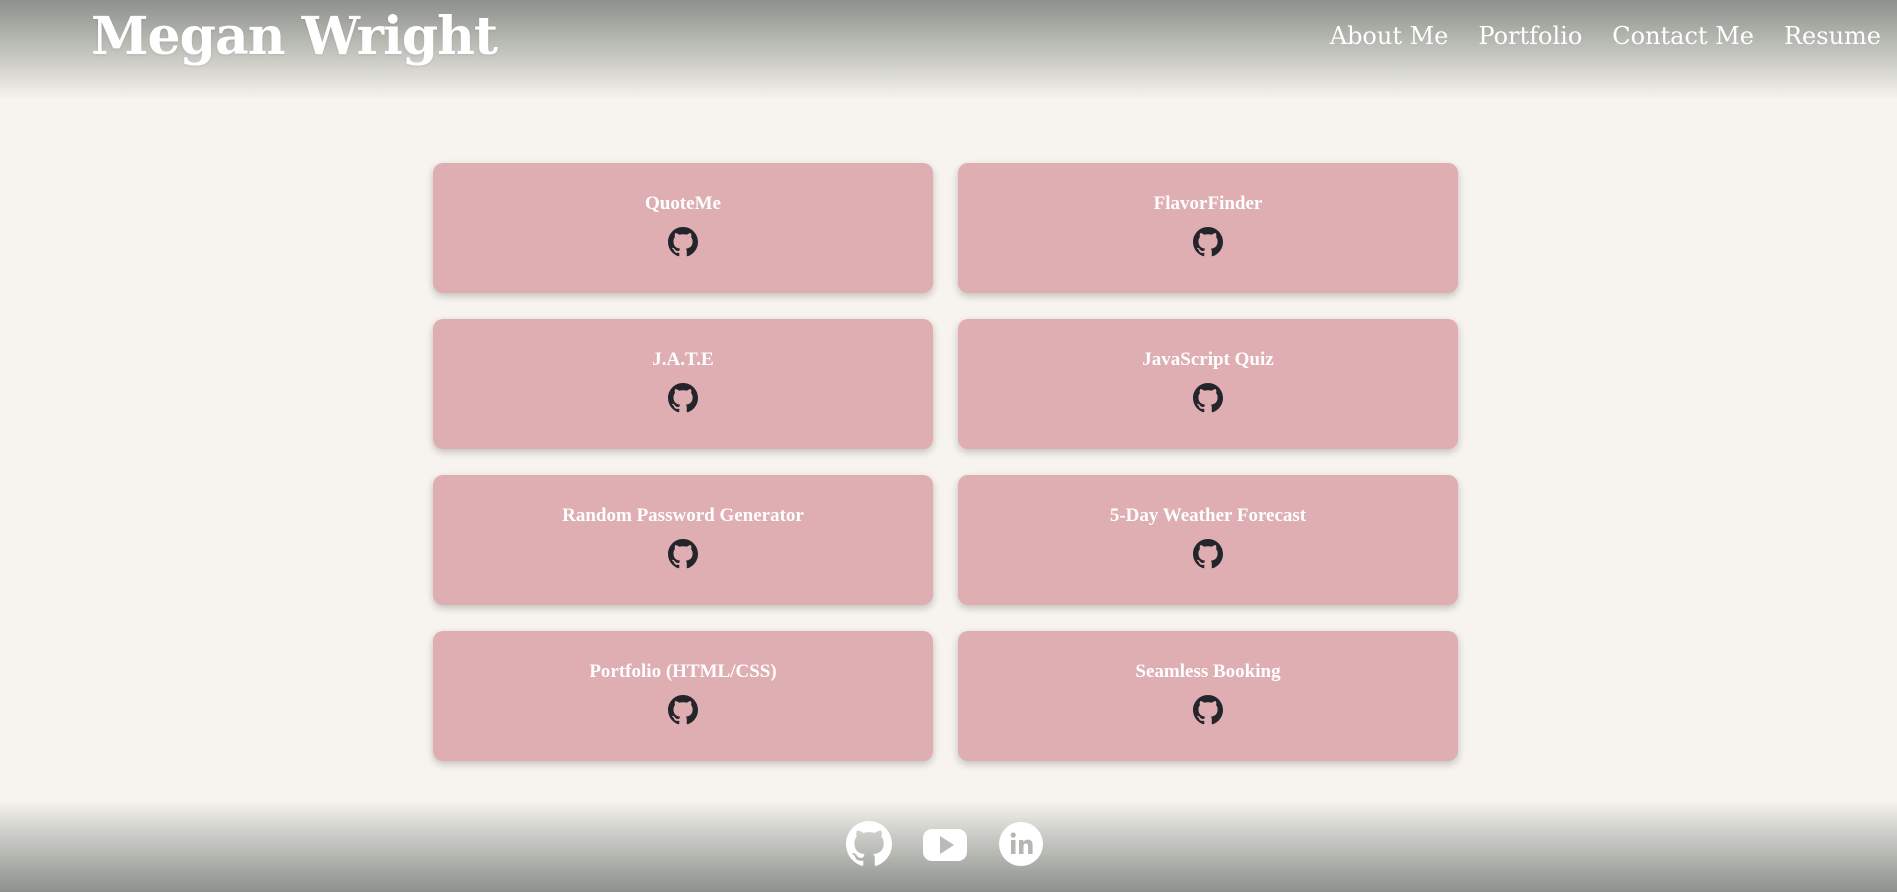 The height and width of the screenshot is (892, 1897). Describe the element at coordinates (1832, 36) in the screenshot. I see `nav-resume: Resume` at that location.